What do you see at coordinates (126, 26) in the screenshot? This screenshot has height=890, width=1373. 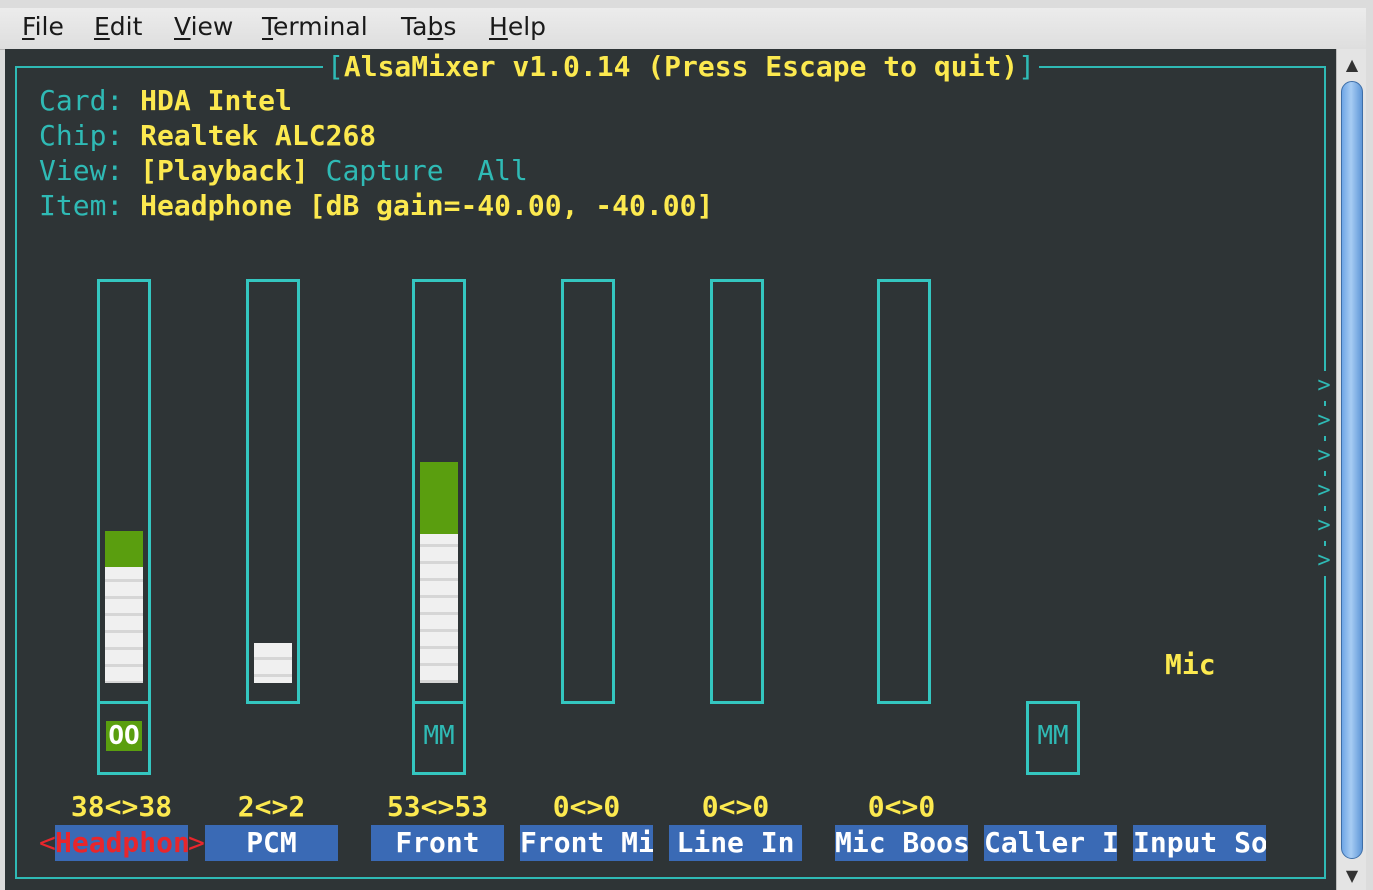 I see `menu-label: dit` at bounding box center [126, 26].